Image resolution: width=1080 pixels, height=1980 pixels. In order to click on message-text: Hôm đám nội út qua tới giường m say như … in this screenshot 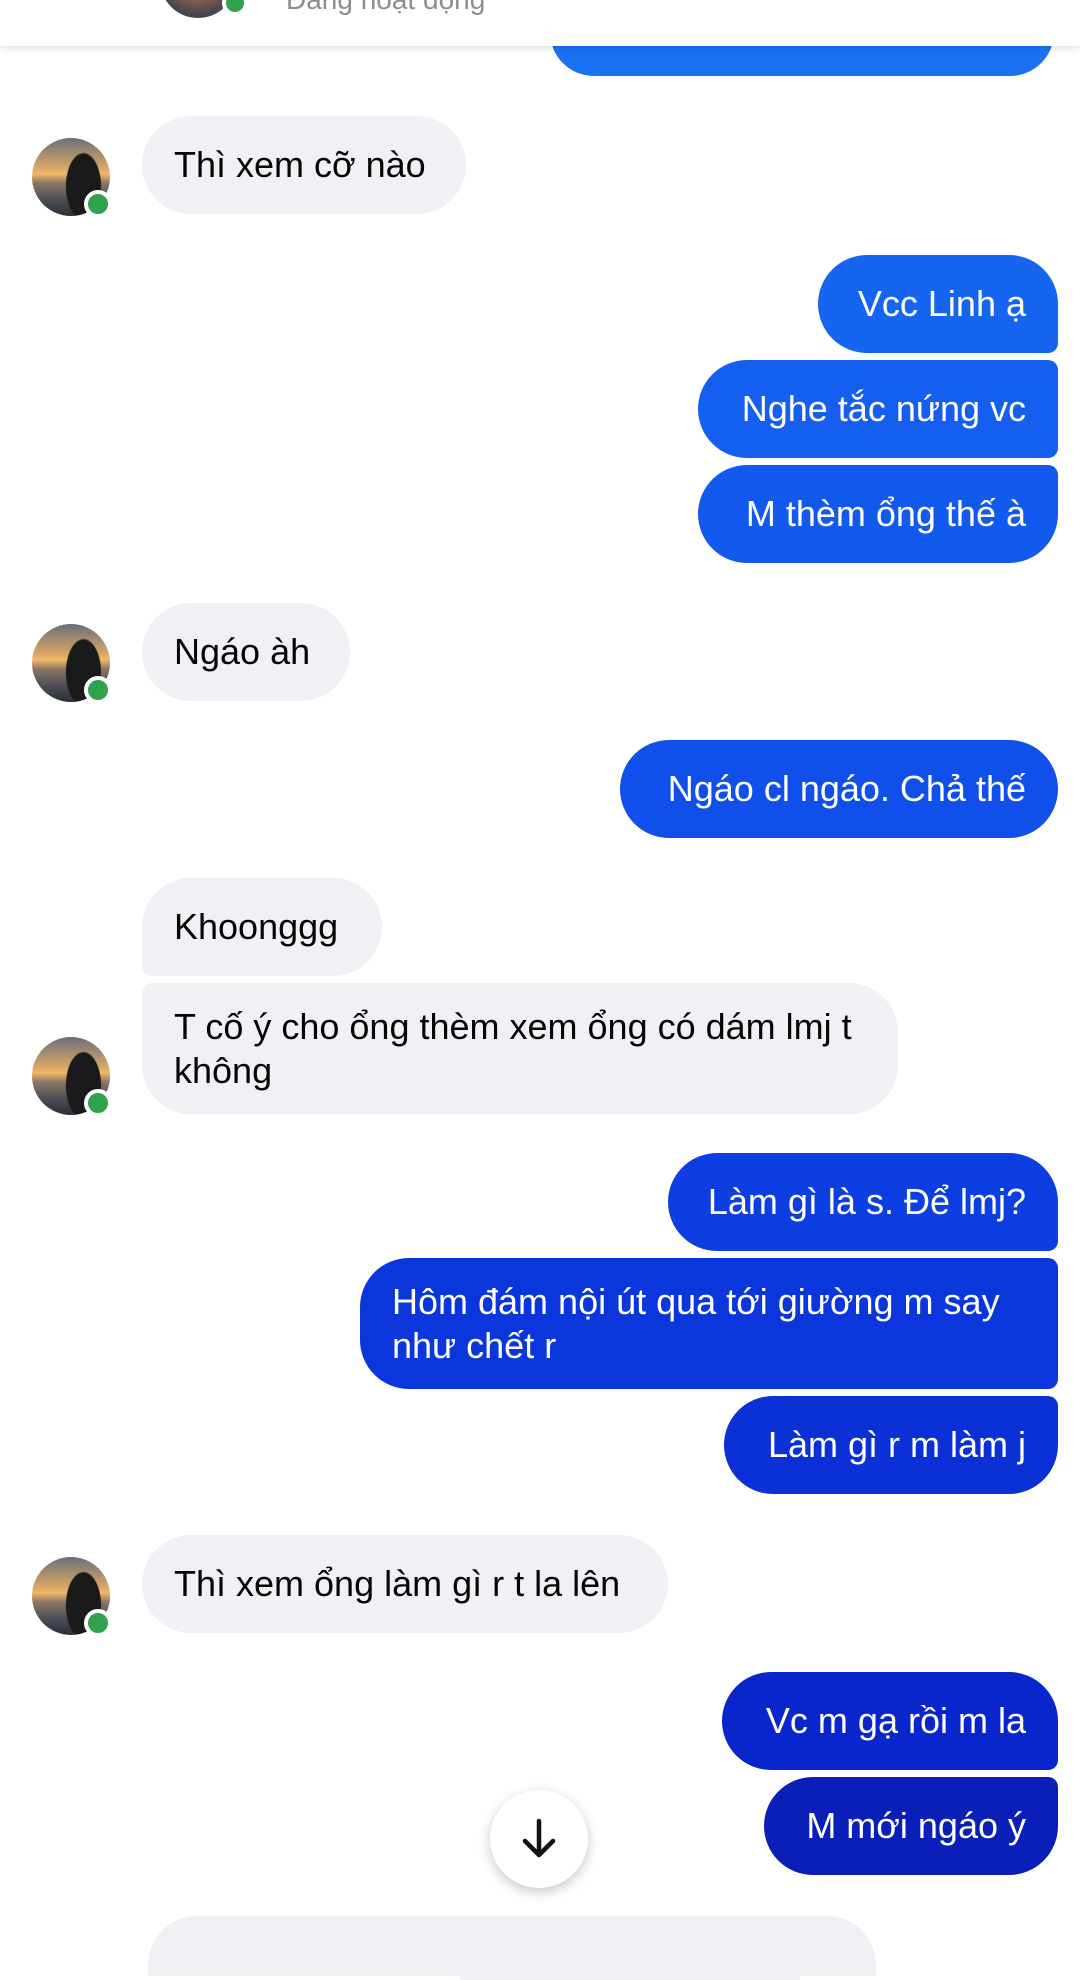, I will do `click(696, 1323)`.